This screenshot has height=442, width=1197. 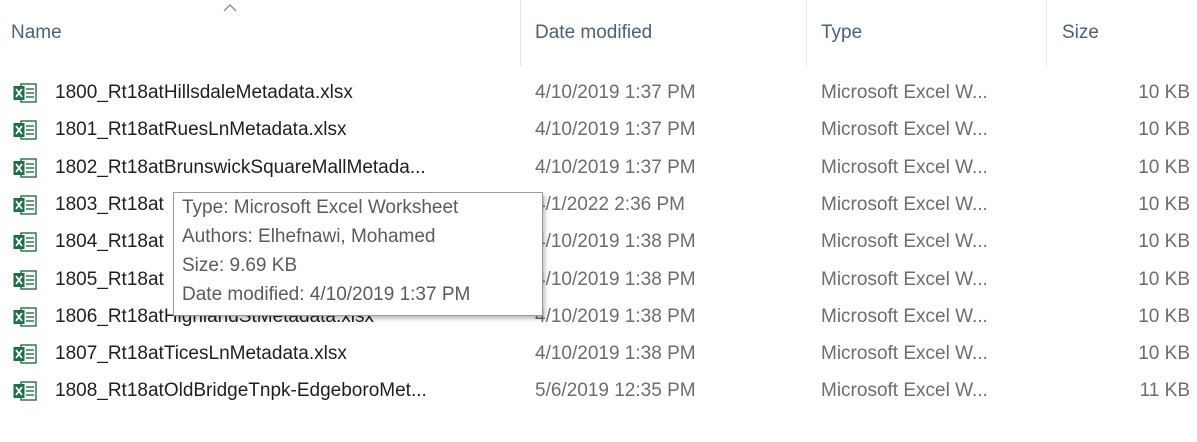 I want to click on column-header-name: Name, so click(x=36, y=33).